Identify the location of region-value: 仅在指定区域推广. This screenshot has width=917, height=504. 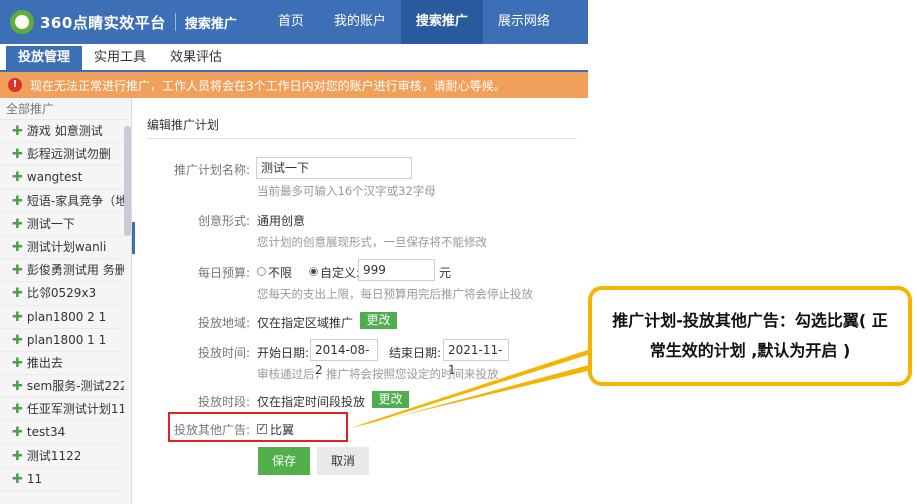
(305, 323).